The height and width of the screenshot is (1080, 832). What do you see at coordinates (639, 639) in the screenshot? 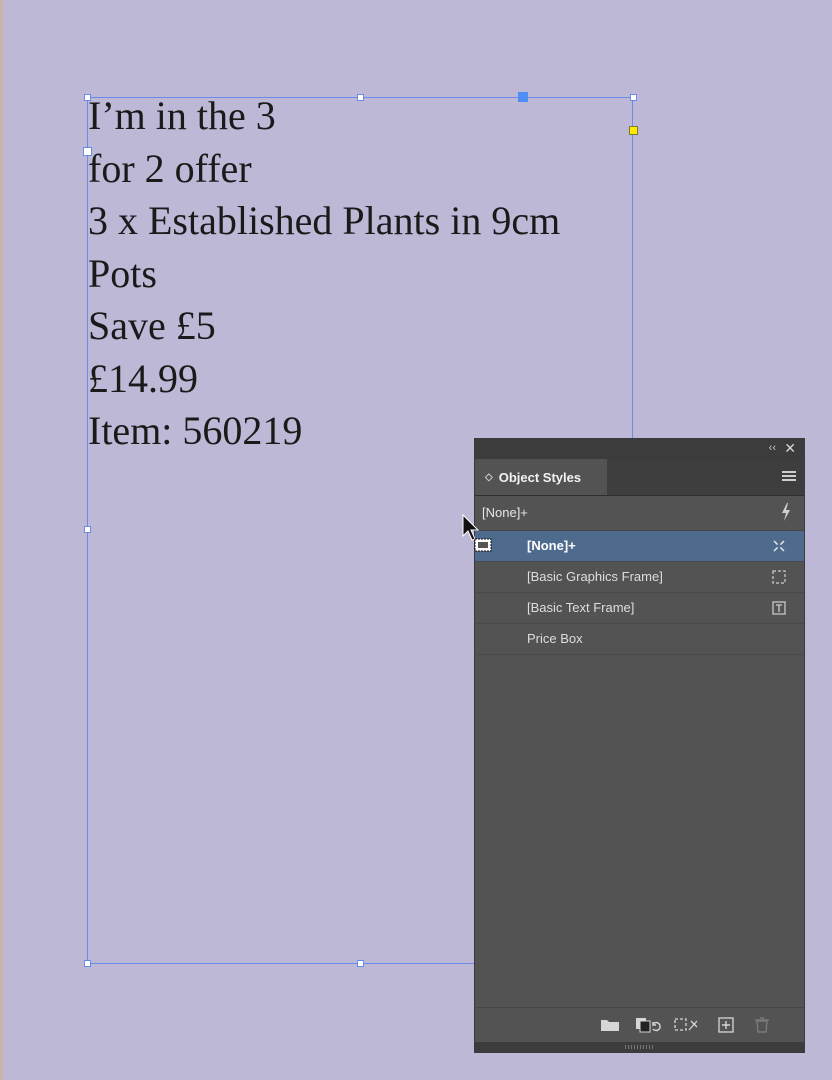
I see `style-item-price-box: Price Box` at bounding box center [639, 639].